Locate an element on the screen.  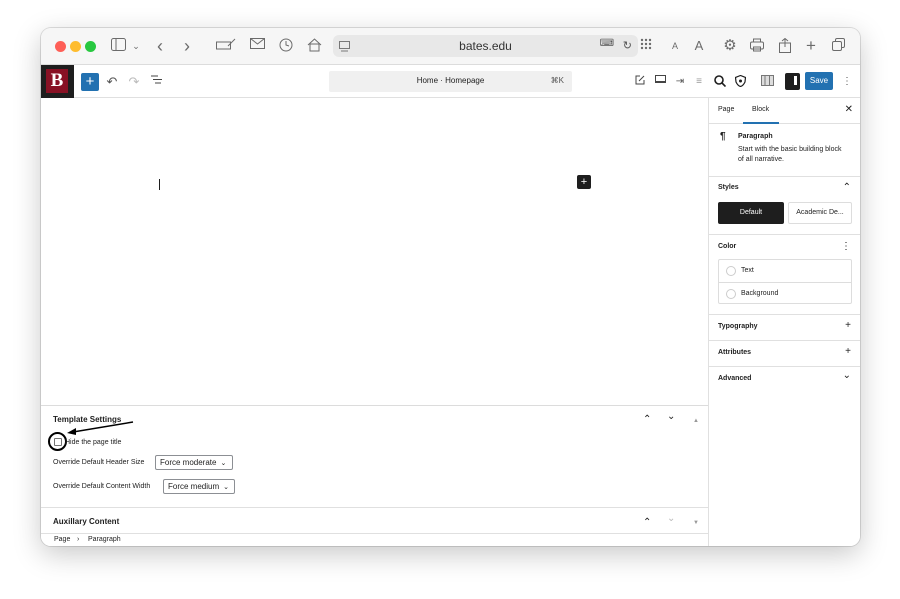
breadcrumb-item-paragraph: Paragraph is located at coordinates (104, 539).